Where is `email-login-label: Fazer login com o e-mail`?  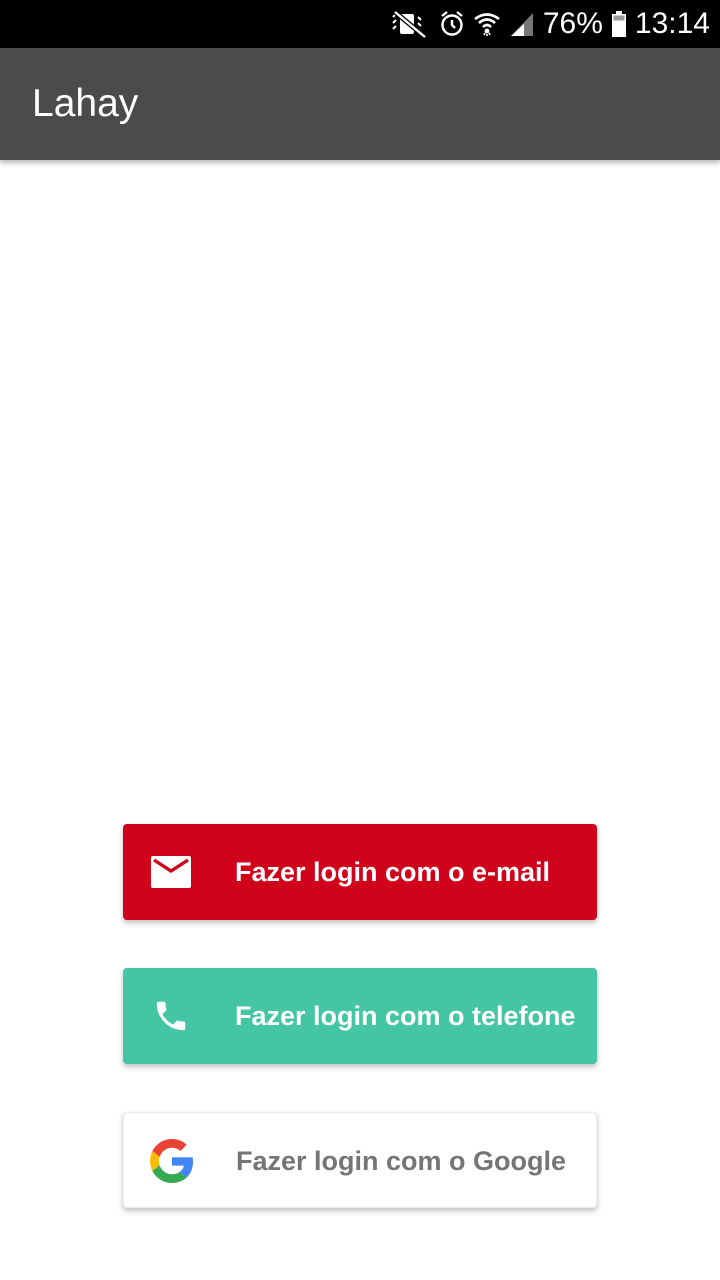 email-login-label: Fazer login com o e-mail is located at coordinates (393, 872).